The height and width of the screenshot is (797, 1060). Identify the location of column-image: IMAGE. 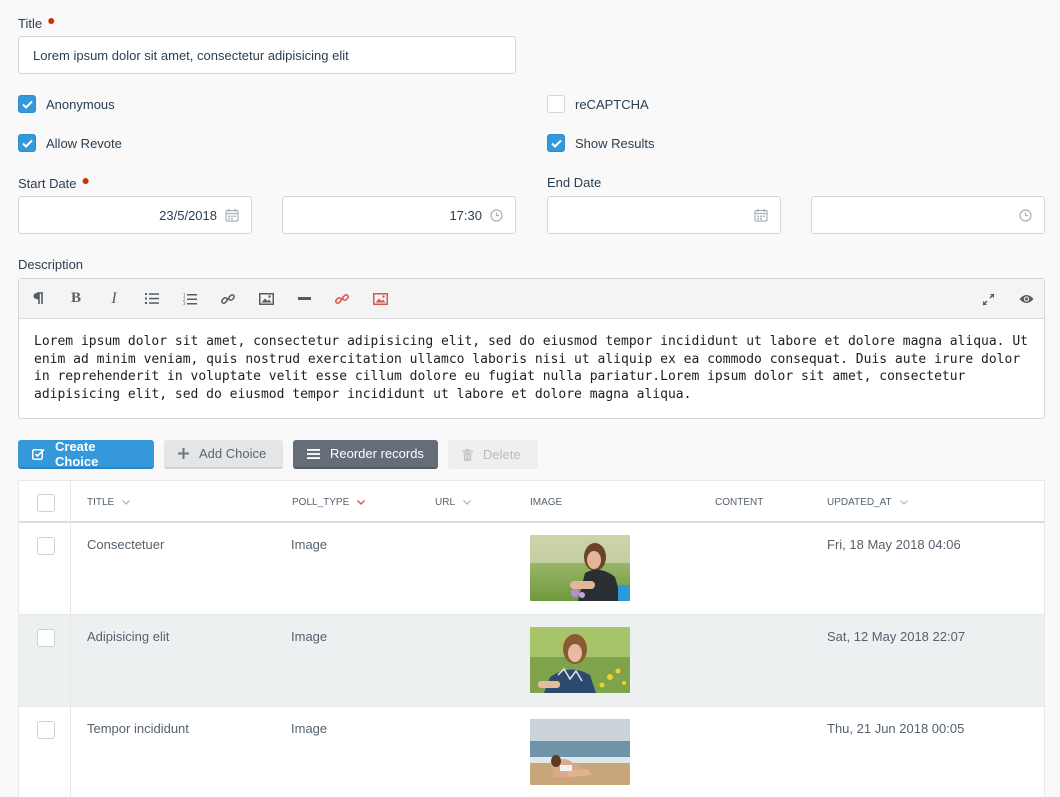
(546, 502).